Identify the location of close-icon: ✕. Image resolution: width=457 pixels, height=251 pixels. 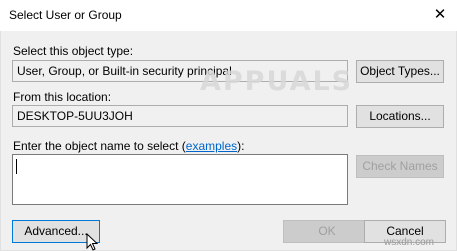
(440, 15).